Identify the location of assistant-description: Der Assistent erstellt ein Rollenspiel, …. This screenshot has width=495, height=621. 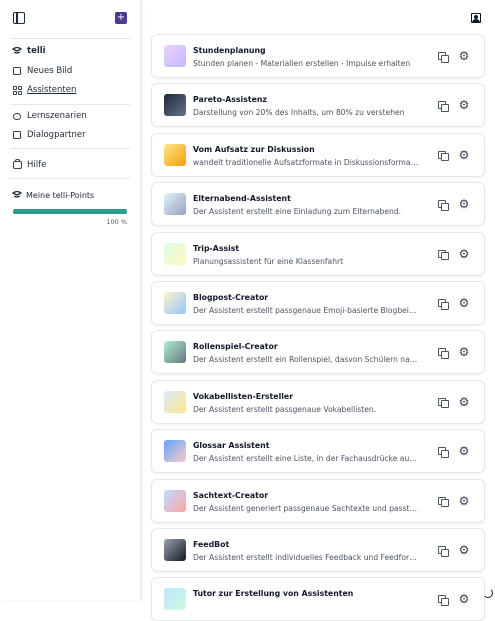
(306, 360).